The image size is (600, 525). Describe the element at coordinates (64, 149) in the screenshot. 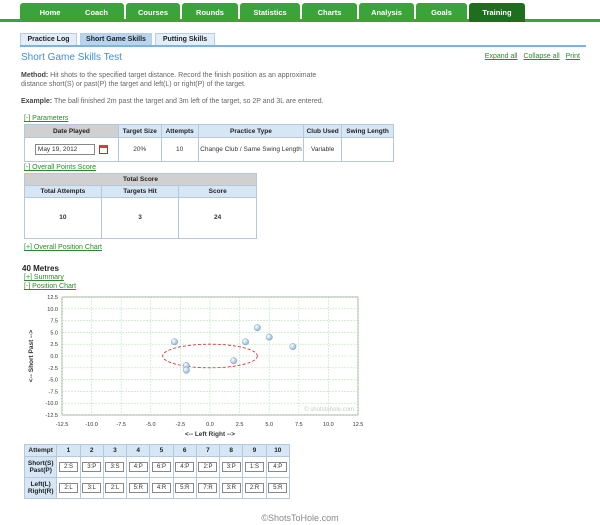

I see `date-played-input: May 19, 2012` at that location.